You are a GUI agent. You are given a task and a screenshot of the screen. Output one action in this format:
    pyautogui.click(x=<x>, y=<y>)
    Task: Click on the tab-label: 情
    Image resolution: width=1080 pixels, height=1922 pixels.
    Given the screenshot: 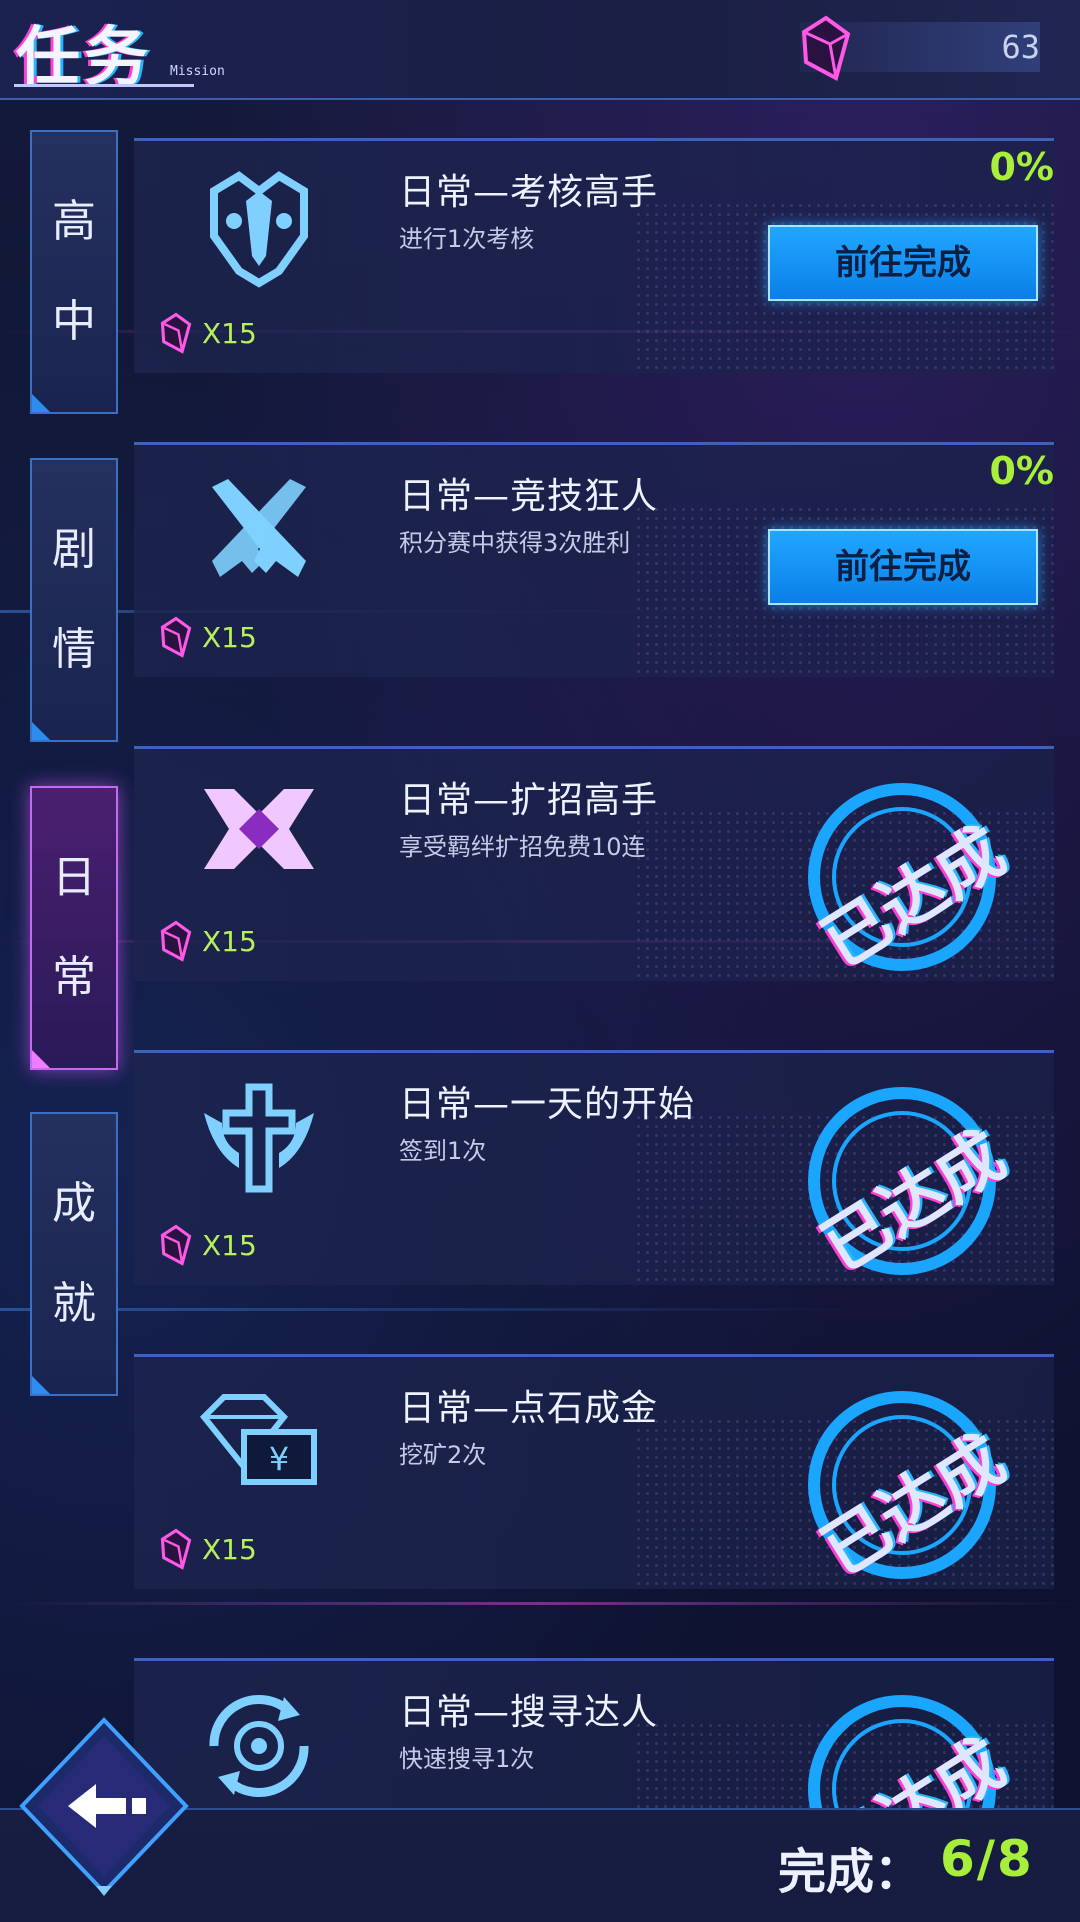 What is the action you would take?
    pyautogui.click(x=74, y=649)
    